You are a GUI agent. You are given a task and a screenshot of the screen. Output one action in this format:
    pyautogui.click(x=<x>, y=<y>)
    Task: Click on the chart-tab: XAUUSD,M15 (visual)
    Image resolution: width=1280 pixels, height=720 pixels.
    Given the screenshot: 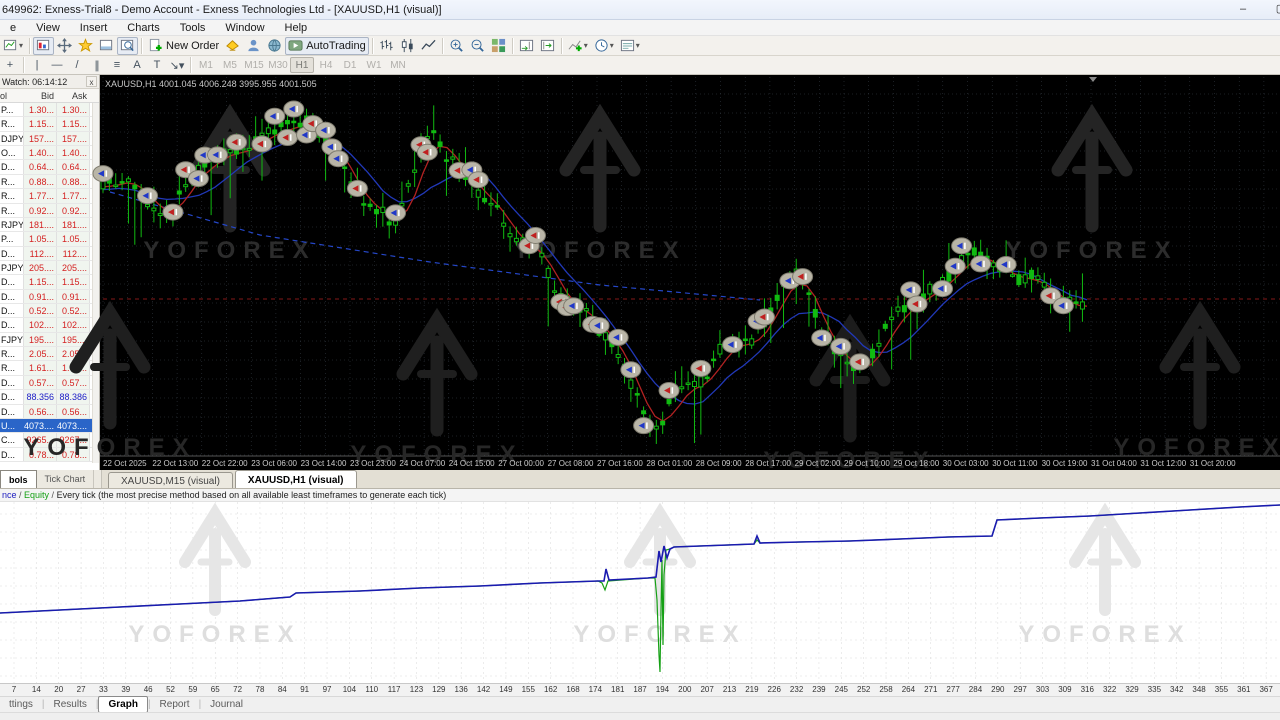 What is the action you would take?
    pyautogui.click(x=170, y=480)
    